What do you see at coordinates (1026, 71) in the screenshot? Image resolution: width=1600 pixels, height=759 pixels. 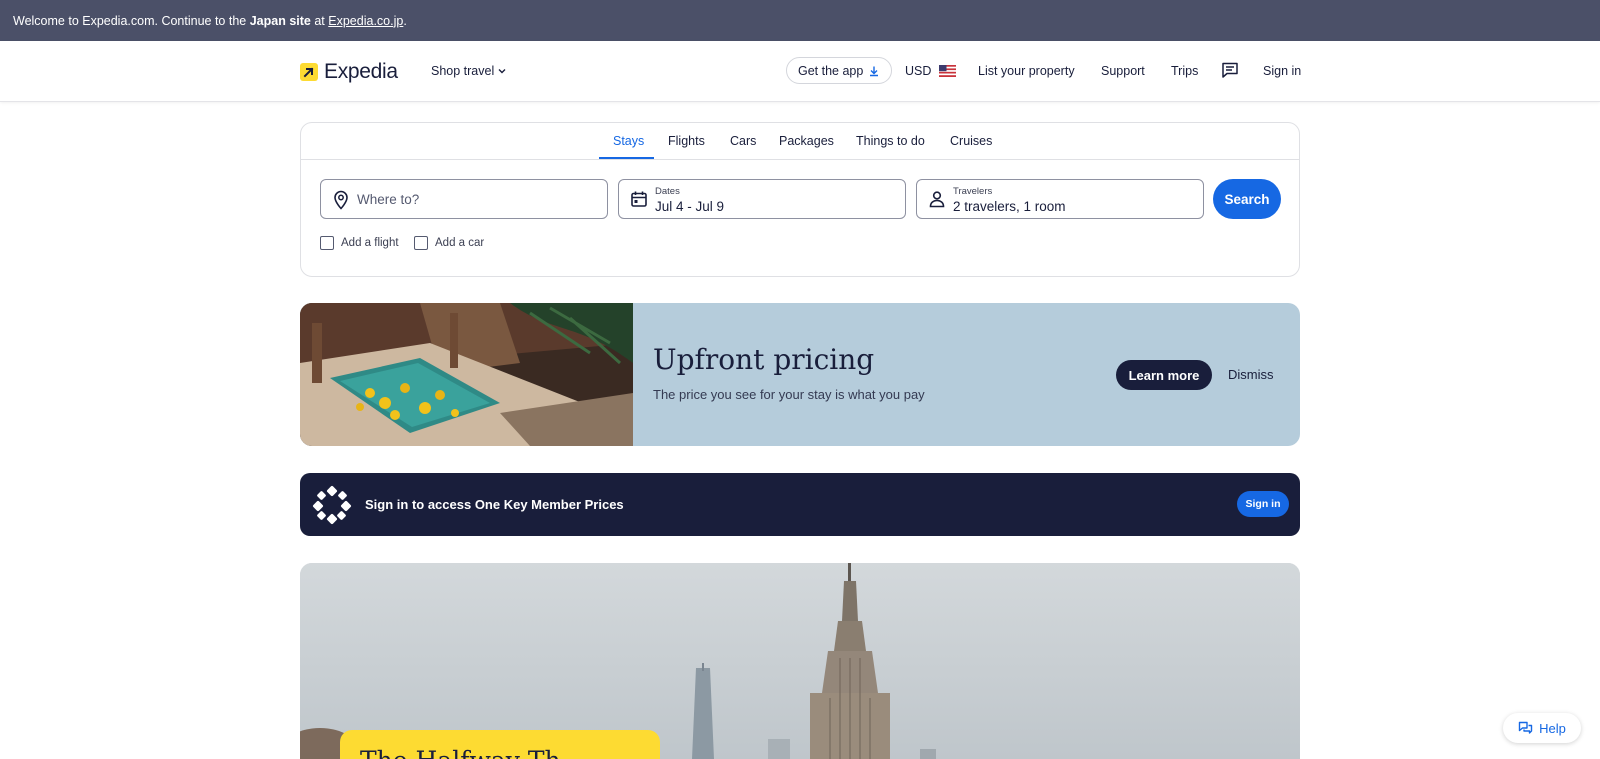 I see `list-property-link: List your property` at bounding box center [1026, 71].